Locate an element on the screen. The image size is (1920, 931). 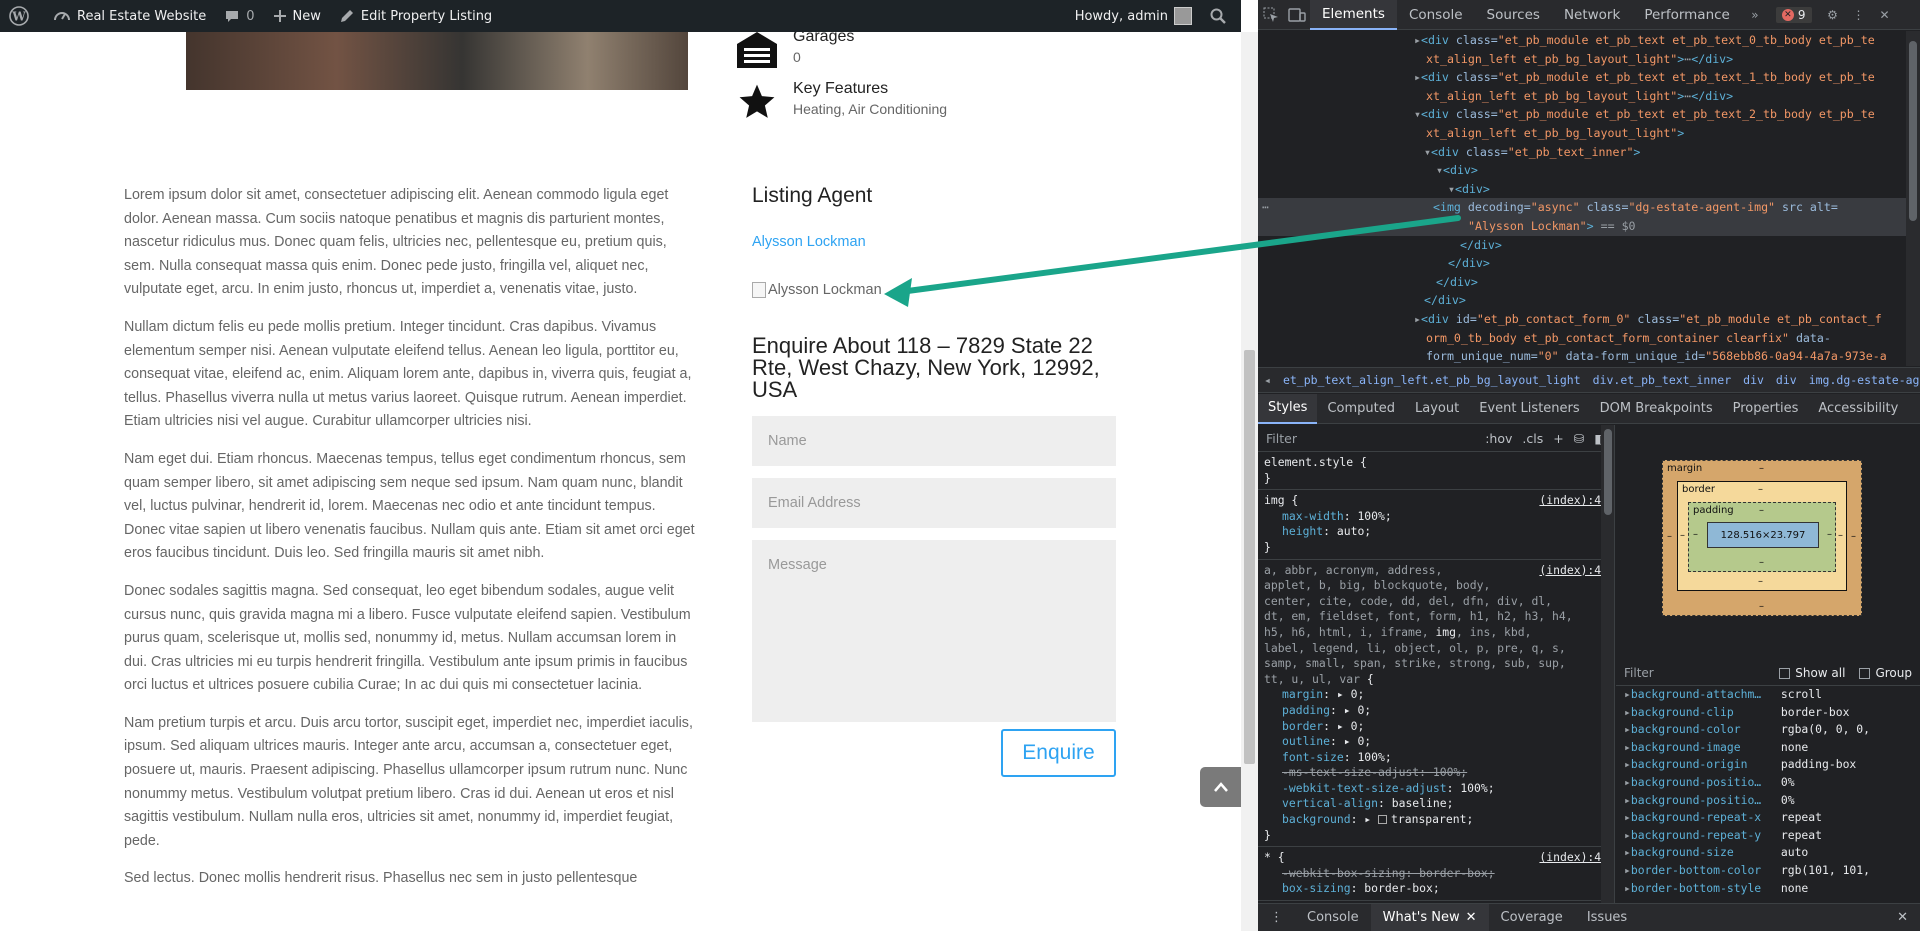
computed-property-row: ▸ border-bottom-color rgb(101, 101, is located at coordinates (1768, 871).